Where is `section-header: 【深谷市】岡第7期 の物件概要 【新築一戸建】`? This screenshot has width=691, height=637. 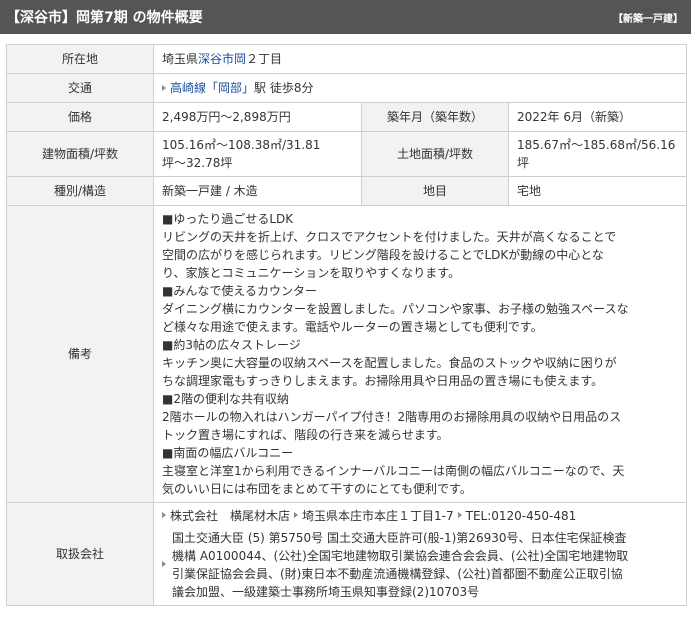 section-header: 【深谷市】岡第7期 の物件概要 【新築一戸建】 is located at coordinates (345, 17).